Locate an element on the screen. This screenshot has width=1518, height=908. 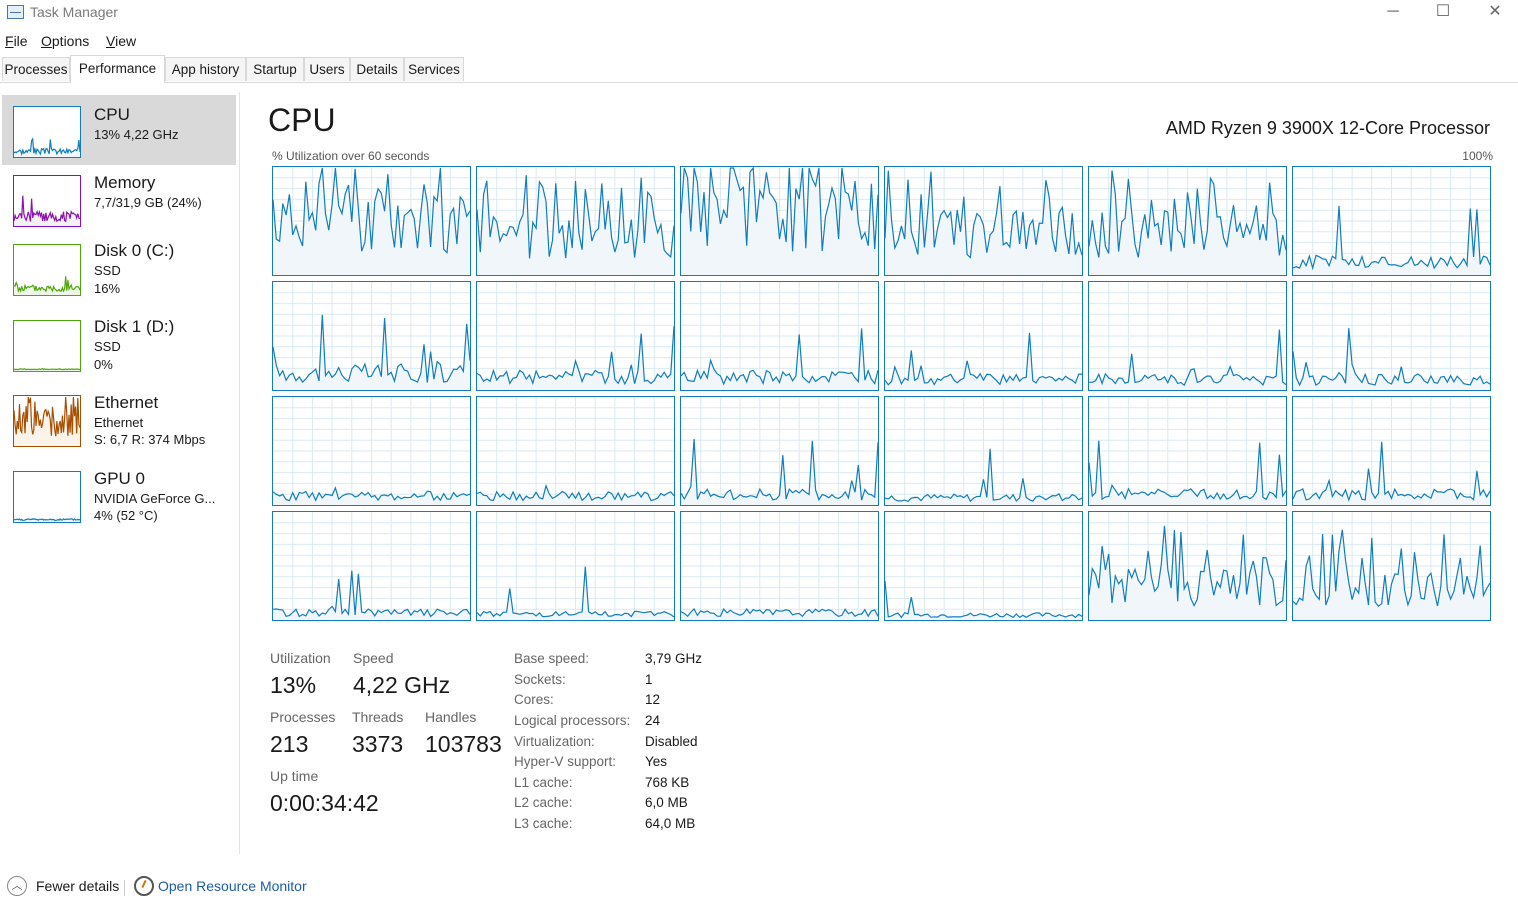
close-button: ✕ is located at coordinates (1495, 13).